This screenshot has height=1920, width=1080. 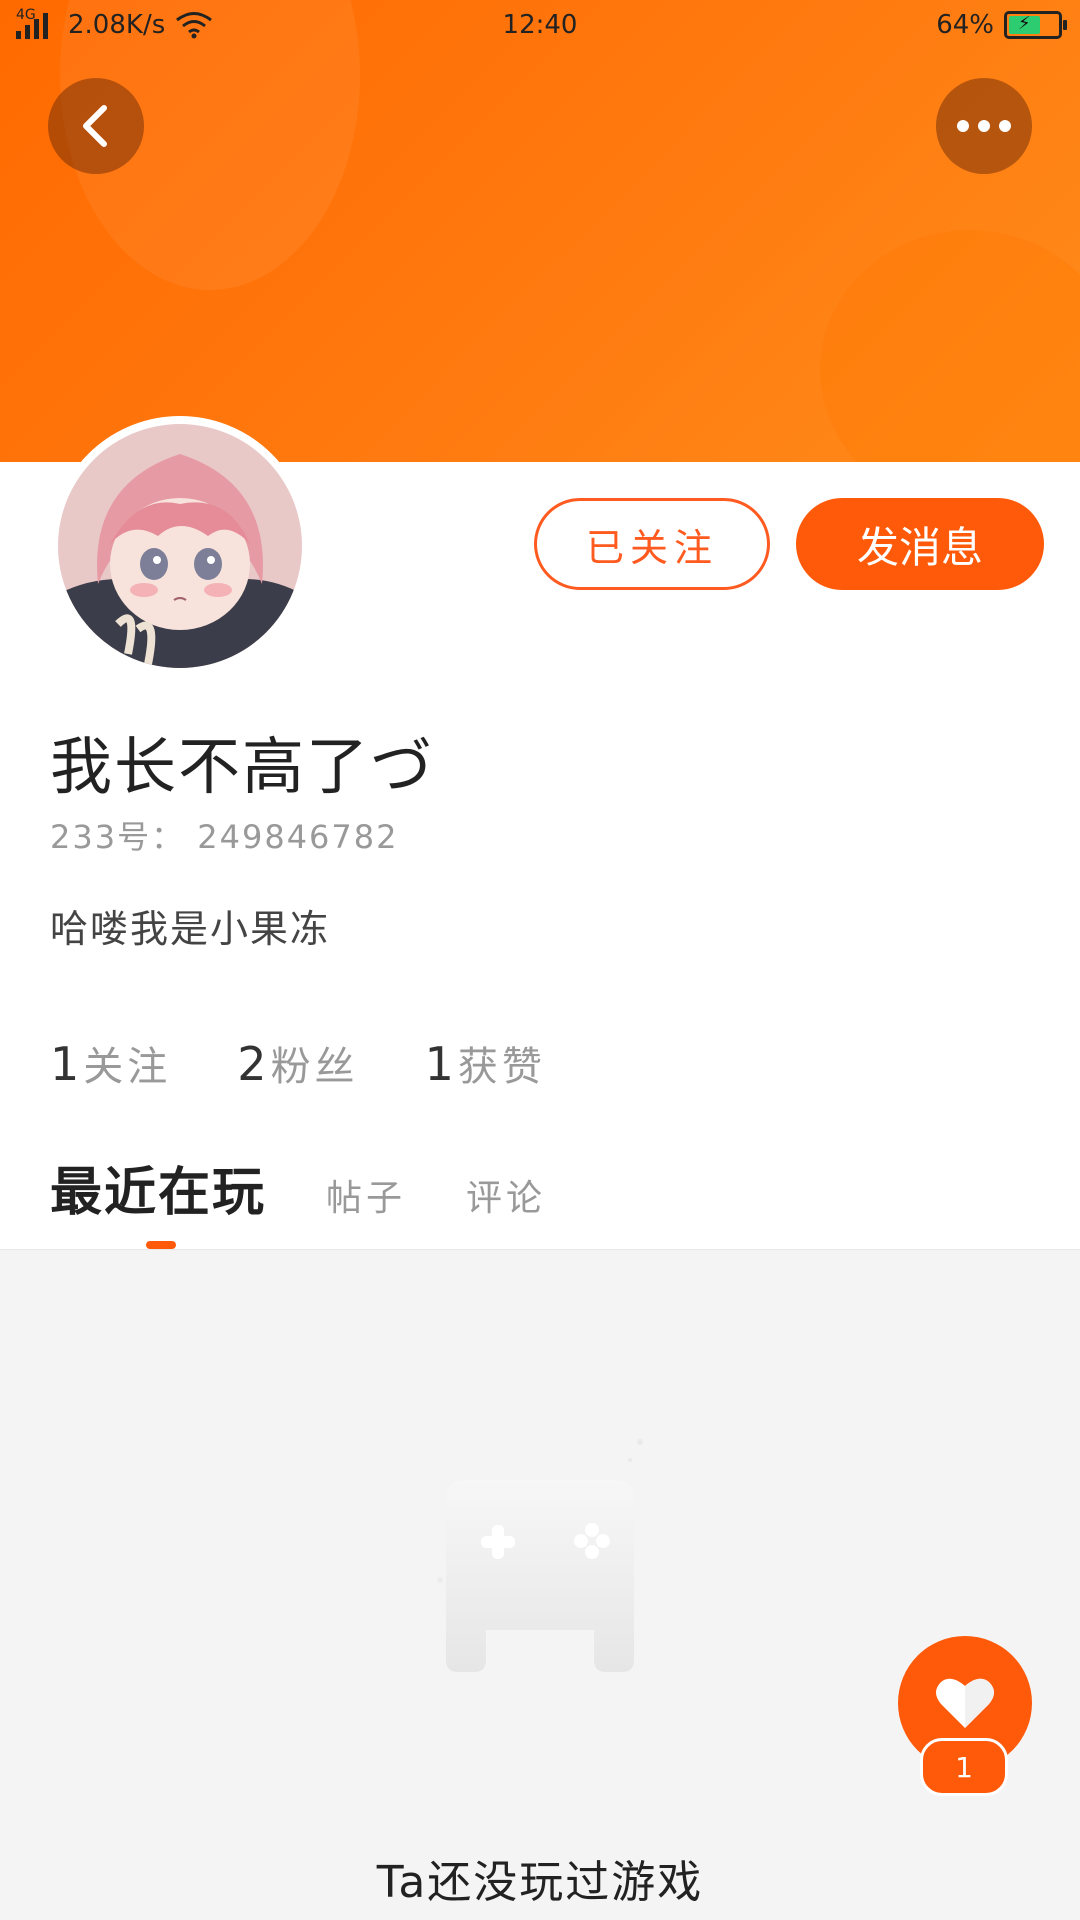 I want to click on profile-stats: 1 关注 2 粉丝 1 获赞, so click(x=298, y=1063).